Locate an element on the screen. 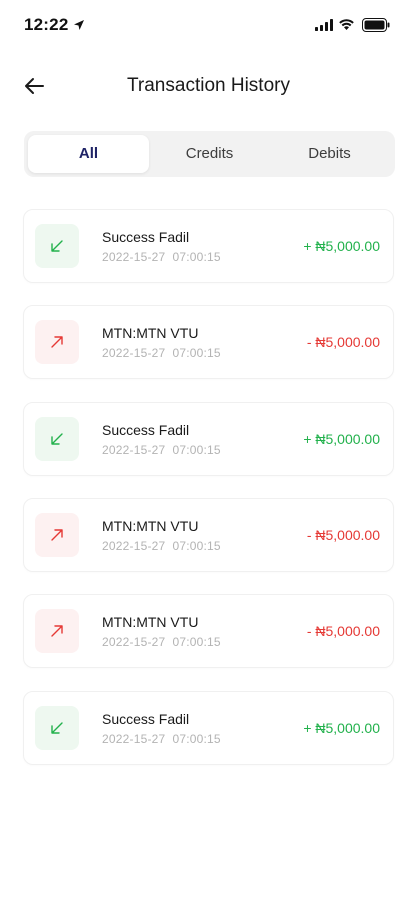 Image resolution: width=415 pixels, height=900 pixels. page-title: Transaction History is located at coordinates (208, 85).